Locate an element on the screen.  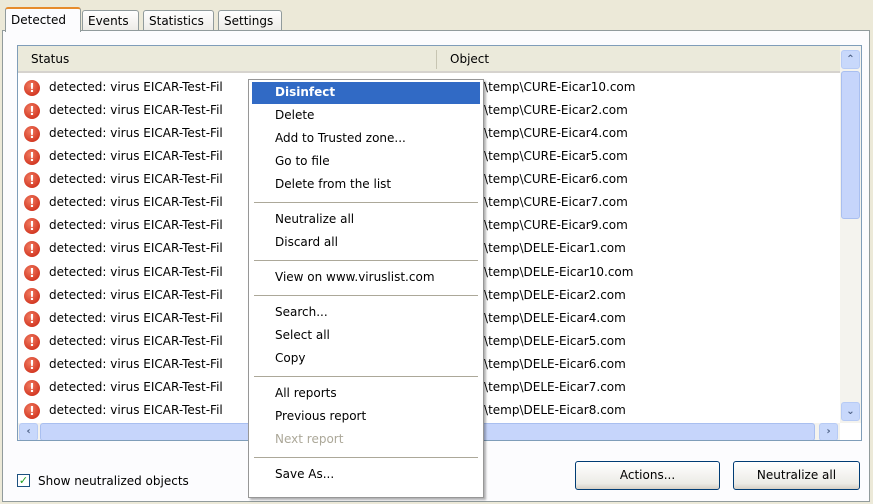
tab-detected: Detected is located at coordinates (43, 19).